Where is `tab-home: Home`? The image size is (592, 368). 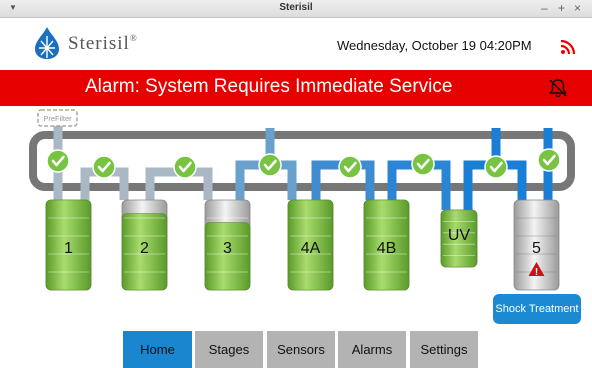
tab-home: Home is located at coordinates (157, 349).